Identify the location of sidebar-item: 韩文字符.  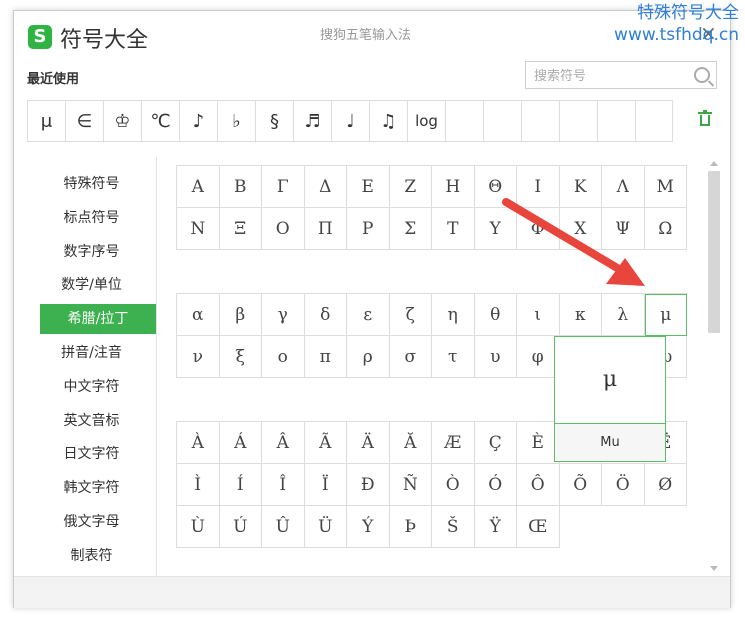
(91, 488).